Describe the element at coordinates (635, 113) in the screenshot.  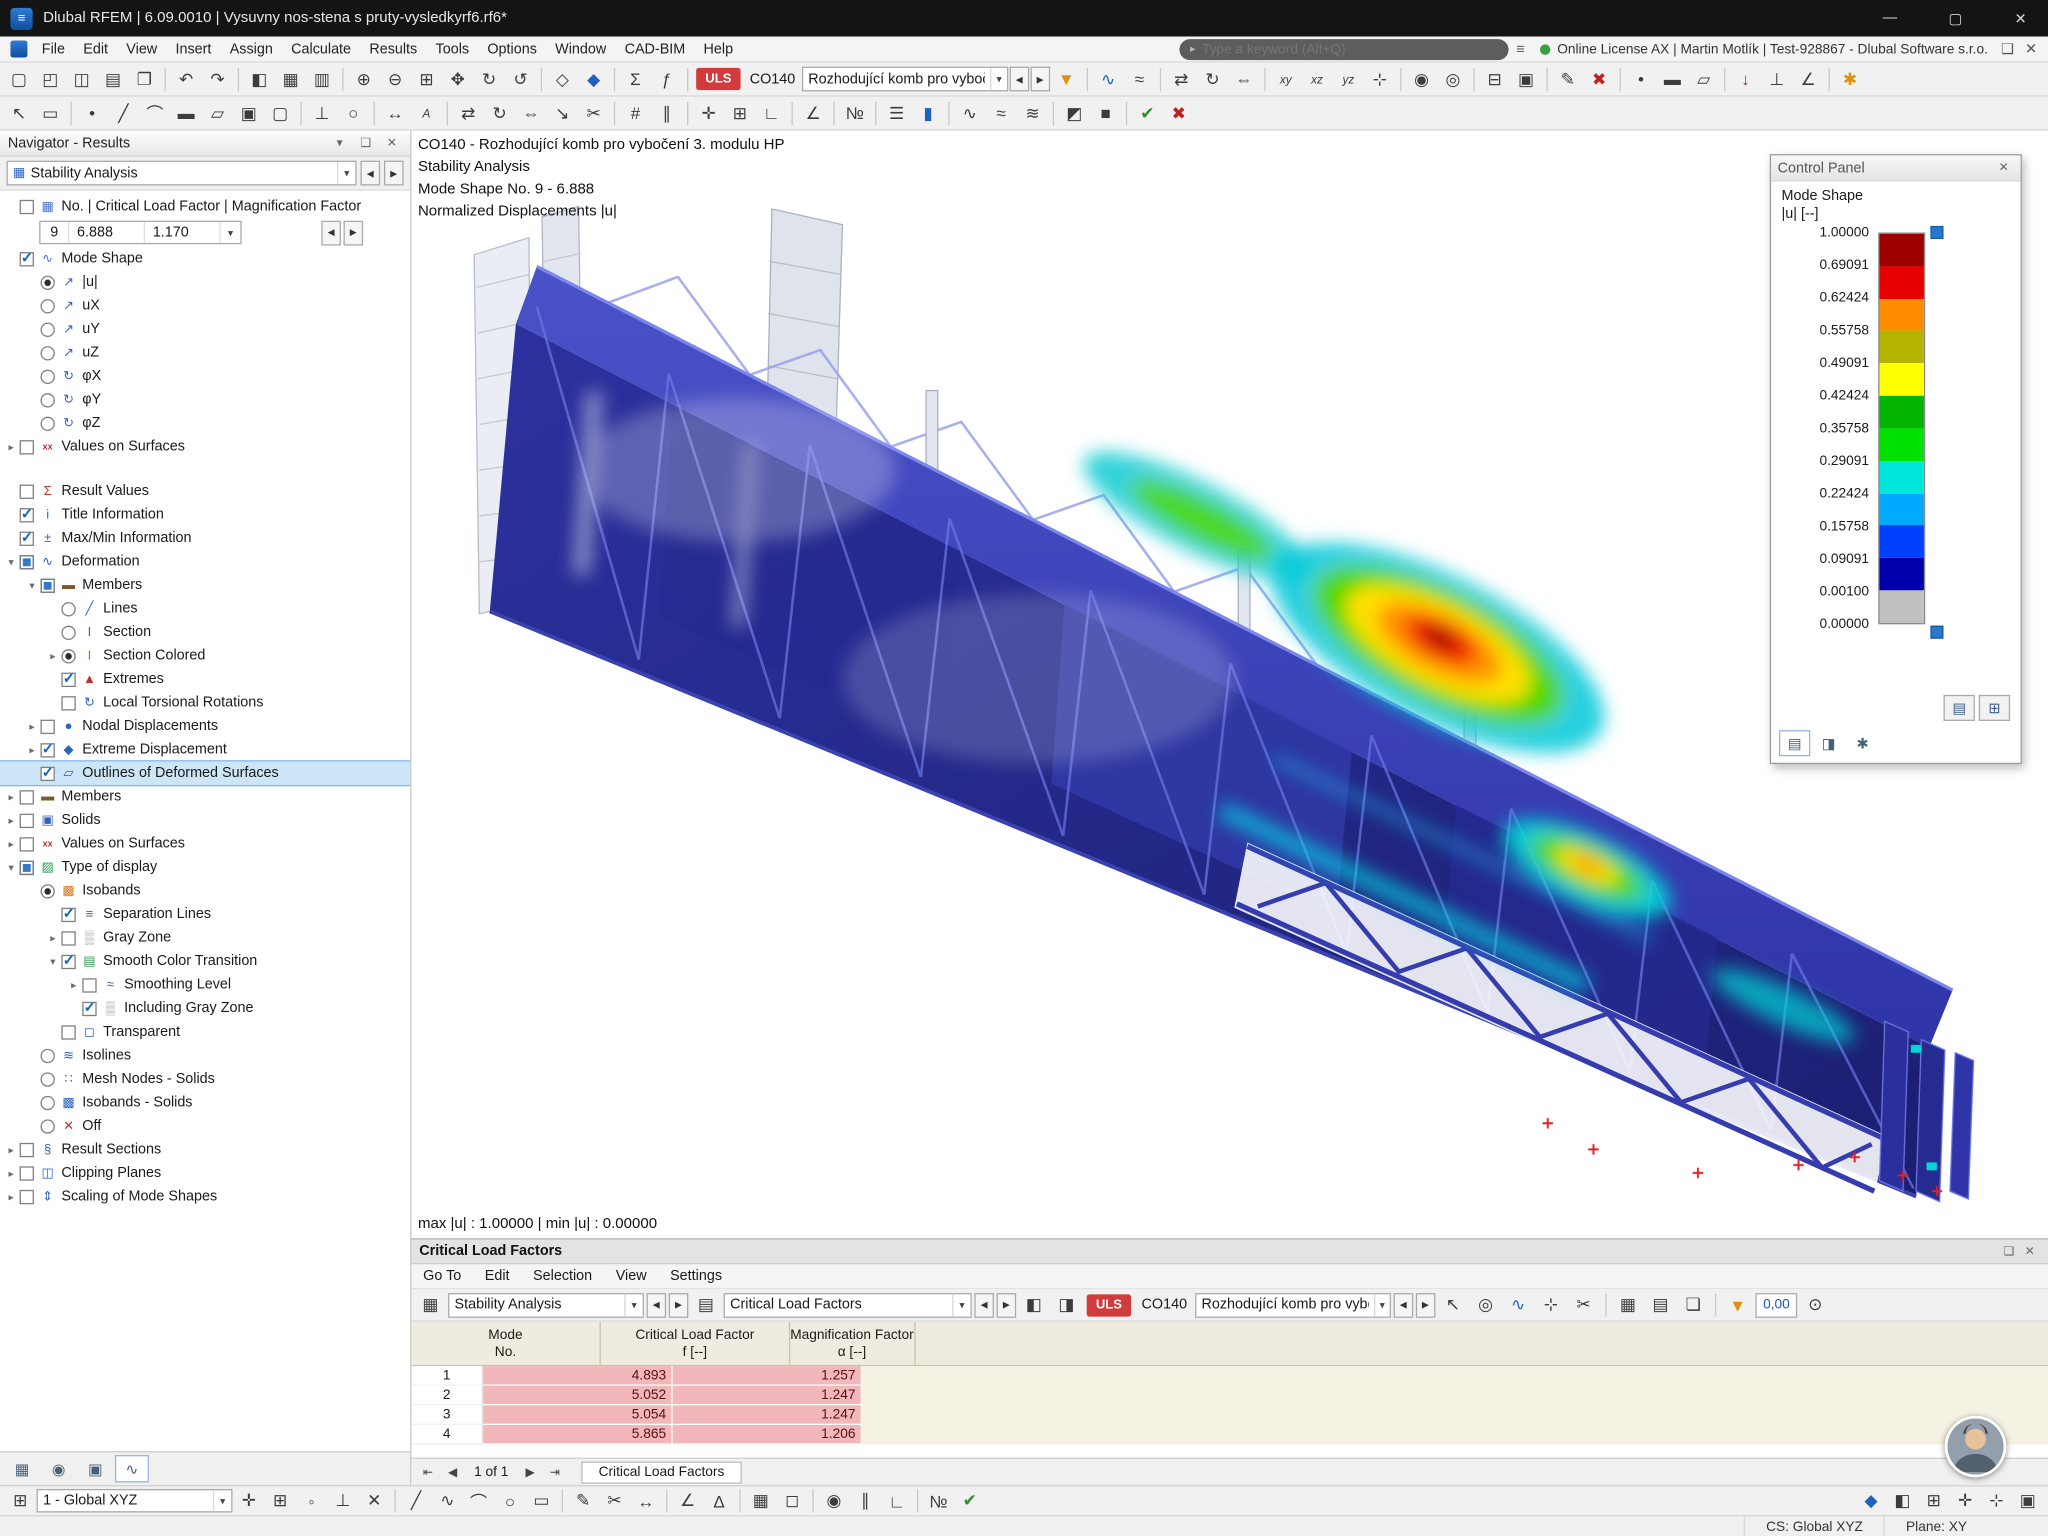
I see `line-grid-icon: #` at that location.